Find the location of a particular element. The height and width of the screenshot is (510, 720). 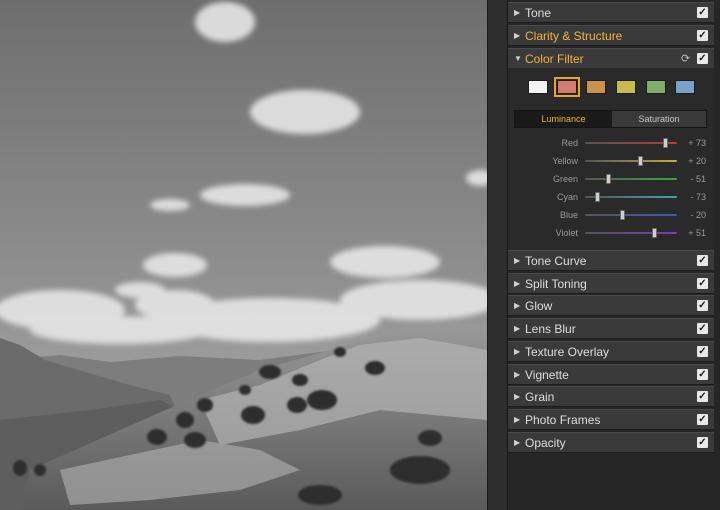

checkbox-split-toning: ✓ is located at coordinates (702, 283).